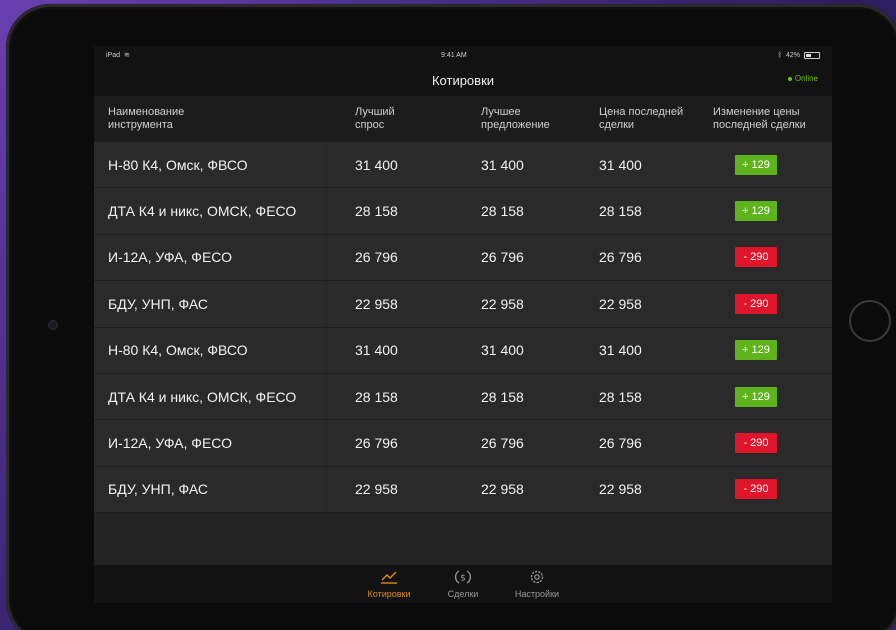  I want to click on bluetooth-icon: ᛒ, so click(779, 55).